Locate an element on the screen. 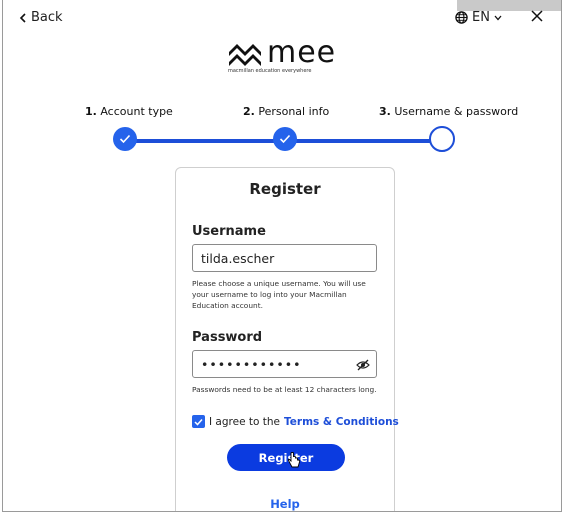 The width and height of the screenshot is (568, 516). mee-wordmark: mee is located at coordinates (302, 52).